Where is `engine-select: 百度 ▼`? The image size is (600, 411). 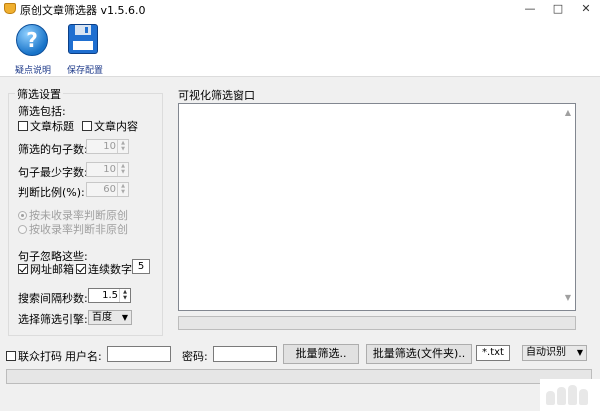
engine-select: 百度 ▼ is located at coordinates (110, 317).